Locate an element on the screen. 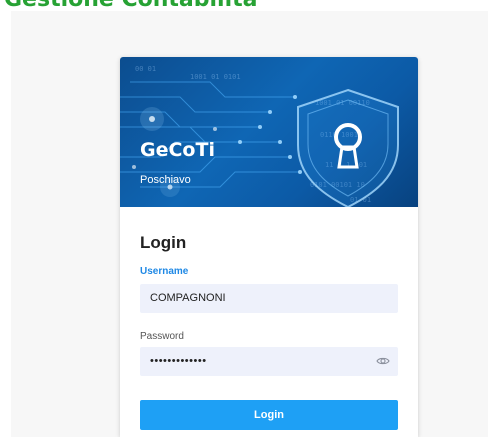 The height and width of the screenshot is (437, 488). app-subtitle: Poschiavo is located at coordinates (165, 180).